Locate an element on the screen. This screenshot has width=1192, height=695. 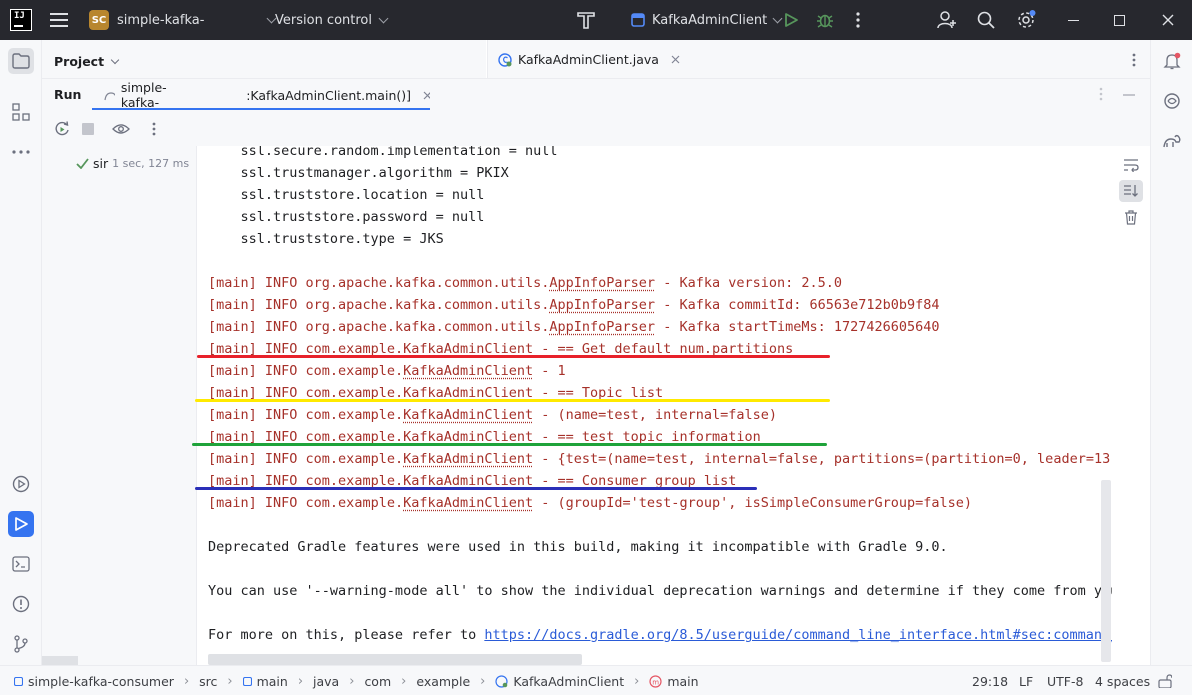
editor-more-icon is located at coordinates (1134, 62).